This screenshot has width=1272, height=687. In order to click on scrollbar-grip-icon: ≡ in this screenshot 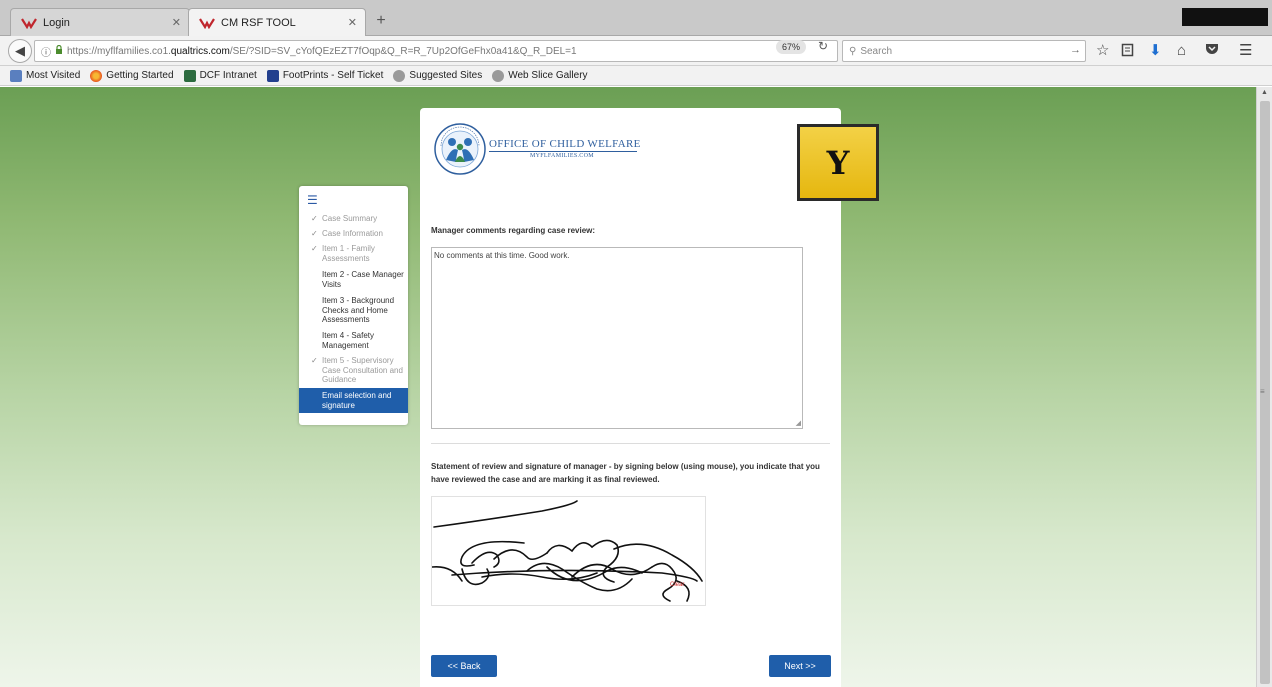, I will do `click(1262, 391)`.